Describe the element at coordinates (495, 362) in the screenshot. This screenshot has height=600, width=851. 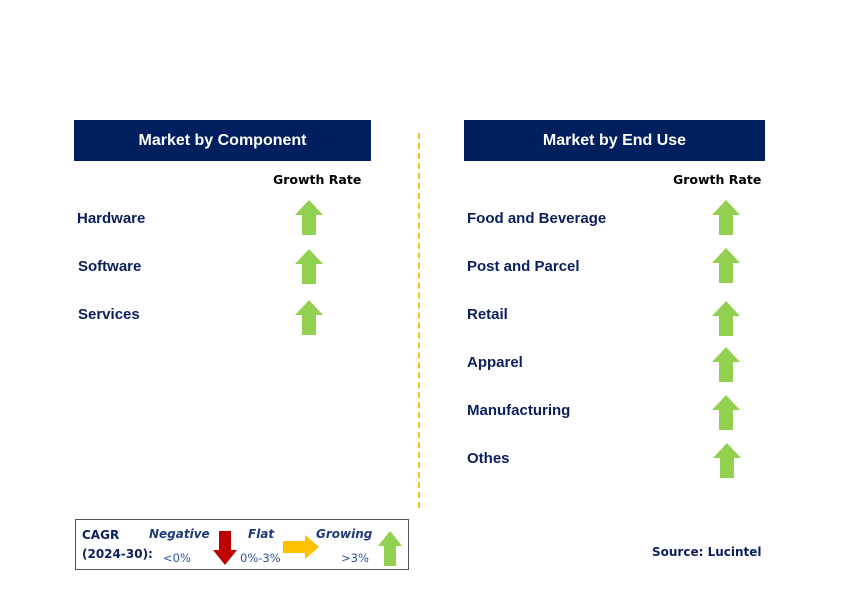
I see `right-item-label: Apparel` at that location.